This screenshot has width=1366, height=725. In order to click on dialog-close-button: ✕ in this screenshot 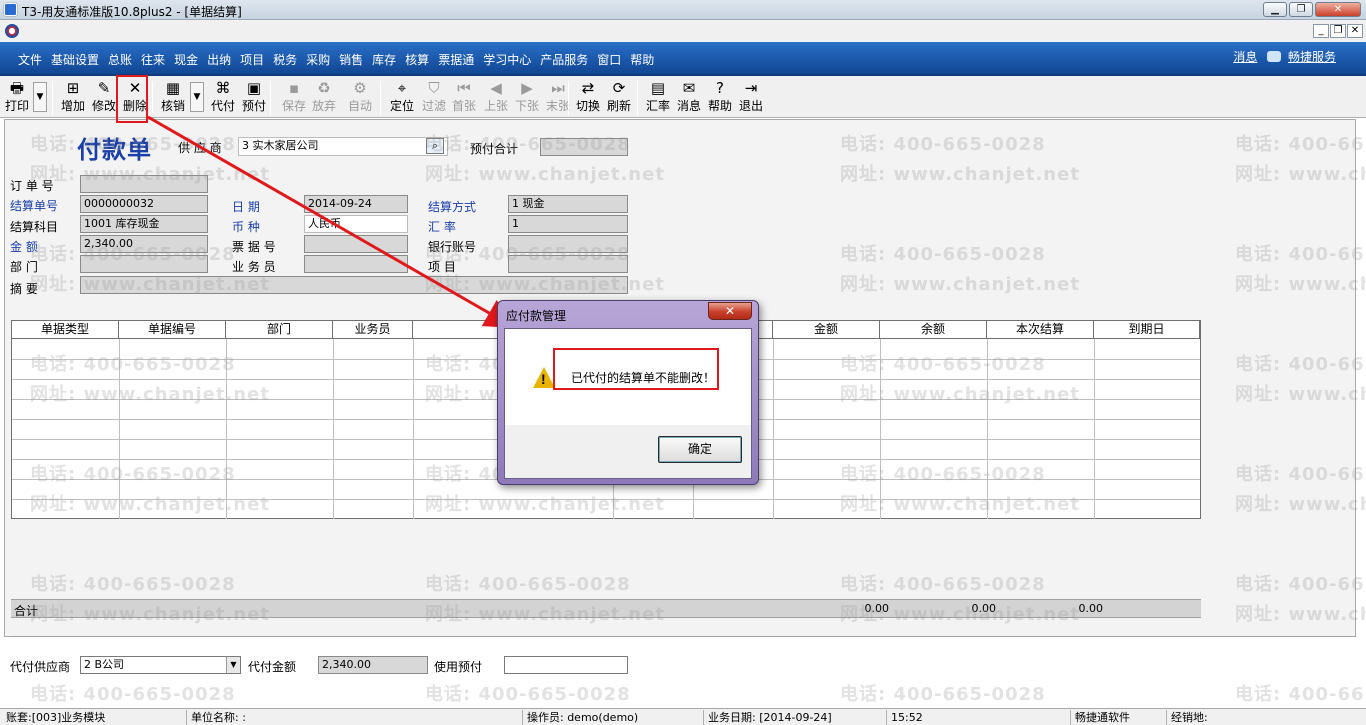, I will do `click(730, 311)`.